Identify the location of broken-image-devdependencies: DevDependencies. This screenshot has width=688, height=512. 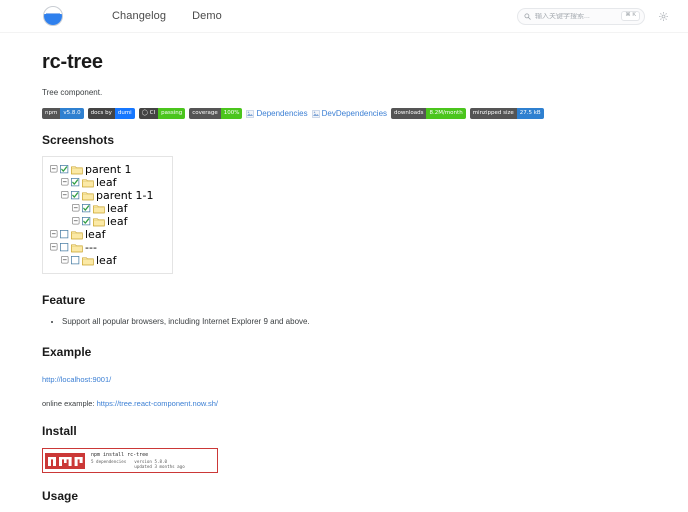
(349, 113).